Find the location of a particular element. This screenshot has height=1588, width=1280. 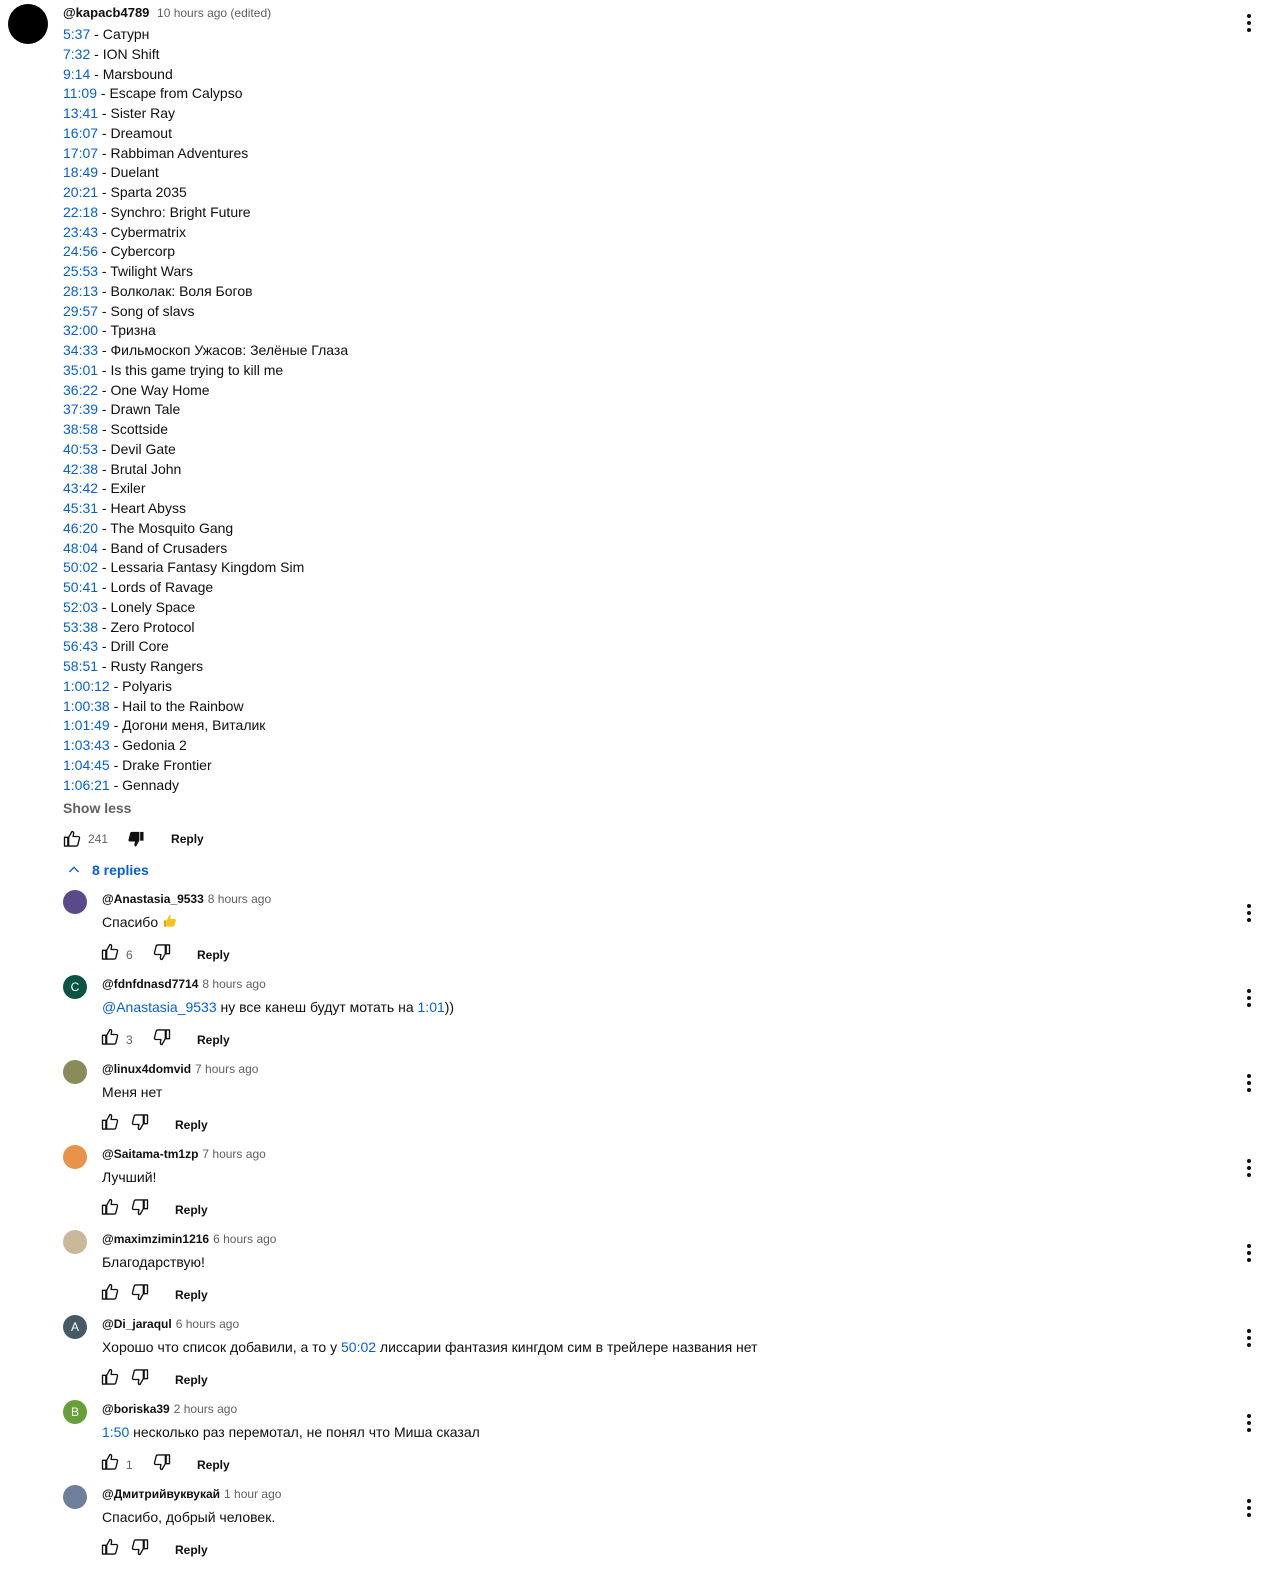

chapter-timestamp-link: 13:41 is located at coordinates (80, 113).